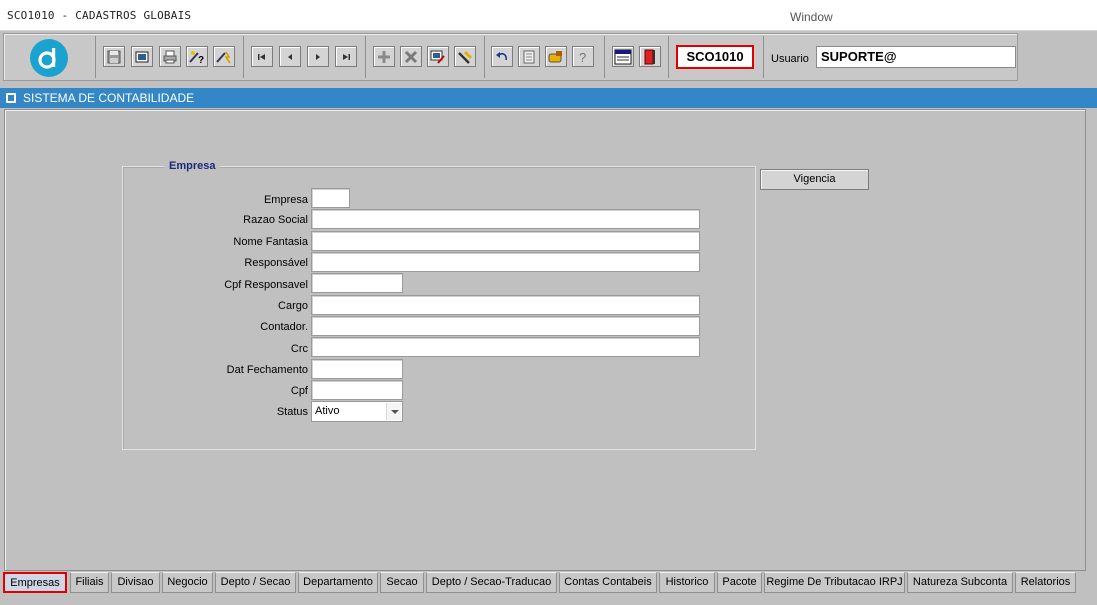 This screenshot has width=1097, height=605. I want to click on contador-field, so click(505, 326).